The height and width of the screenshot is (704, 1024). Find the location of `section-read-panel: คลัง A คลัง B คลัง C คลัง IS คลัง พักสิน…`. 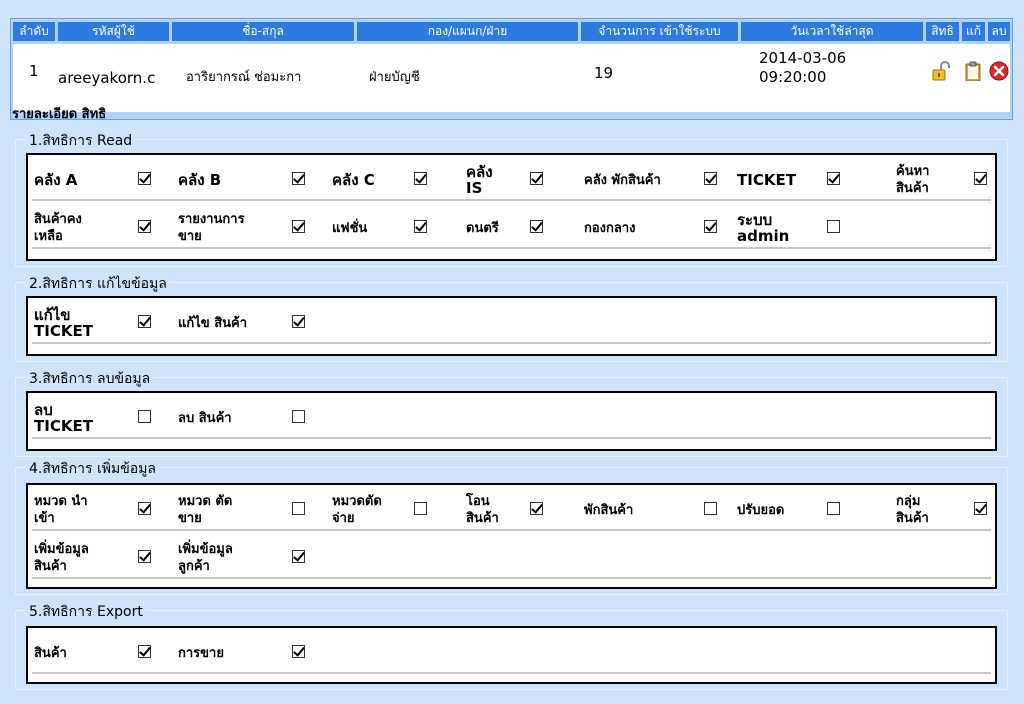

section-read-panel: คลัง A คลัง B คลัง C คลัง IS คลัง พักสิน… is located at coordinates (511, 207).